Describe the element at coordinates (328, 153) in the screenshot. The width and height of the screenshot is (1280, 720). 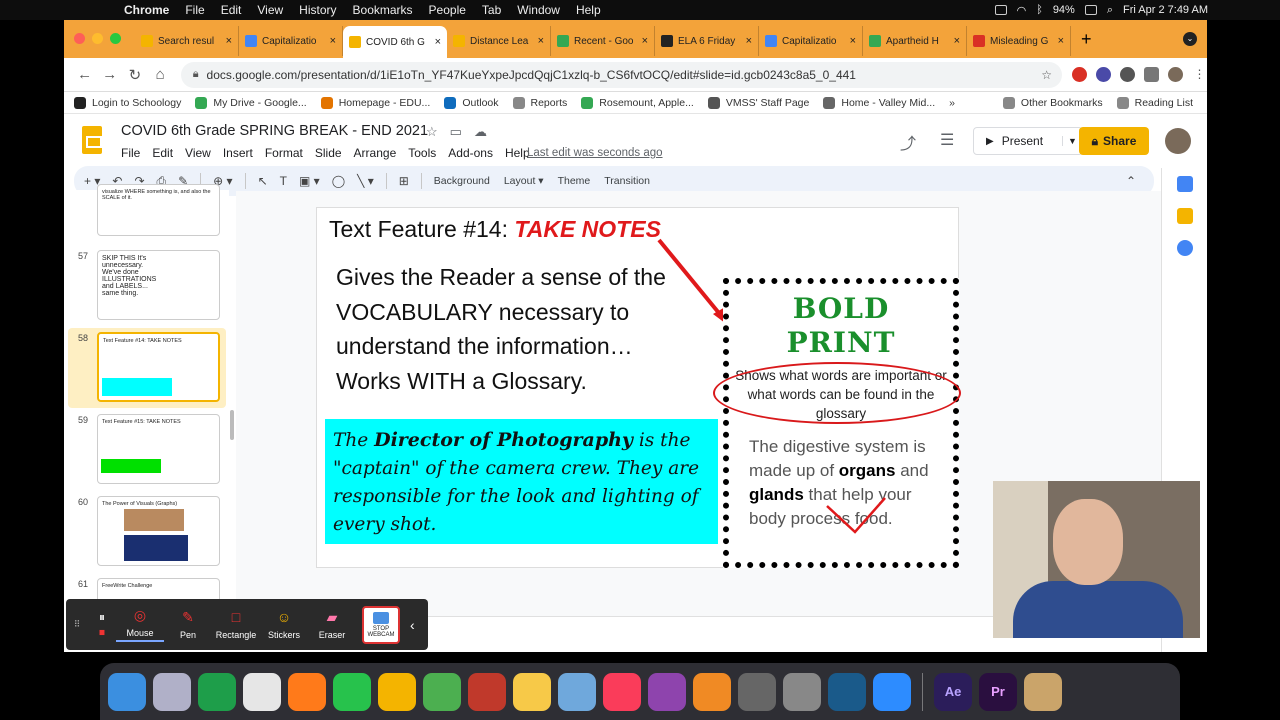
I see `doc-menu-slide: Slide` at that location.